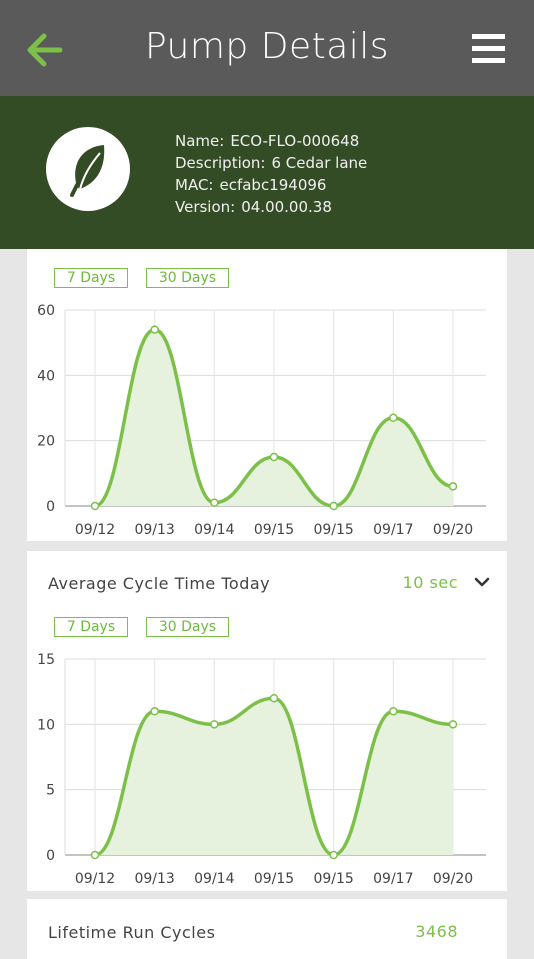  I want to click on top-bar: Pump Details, so click(267, 48).